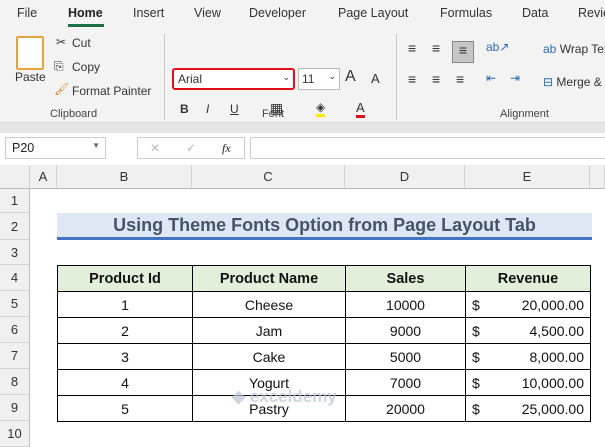  Describe the element at coordinates (360, 109) in the screenshot. I see `font-color-button: A` at that location.